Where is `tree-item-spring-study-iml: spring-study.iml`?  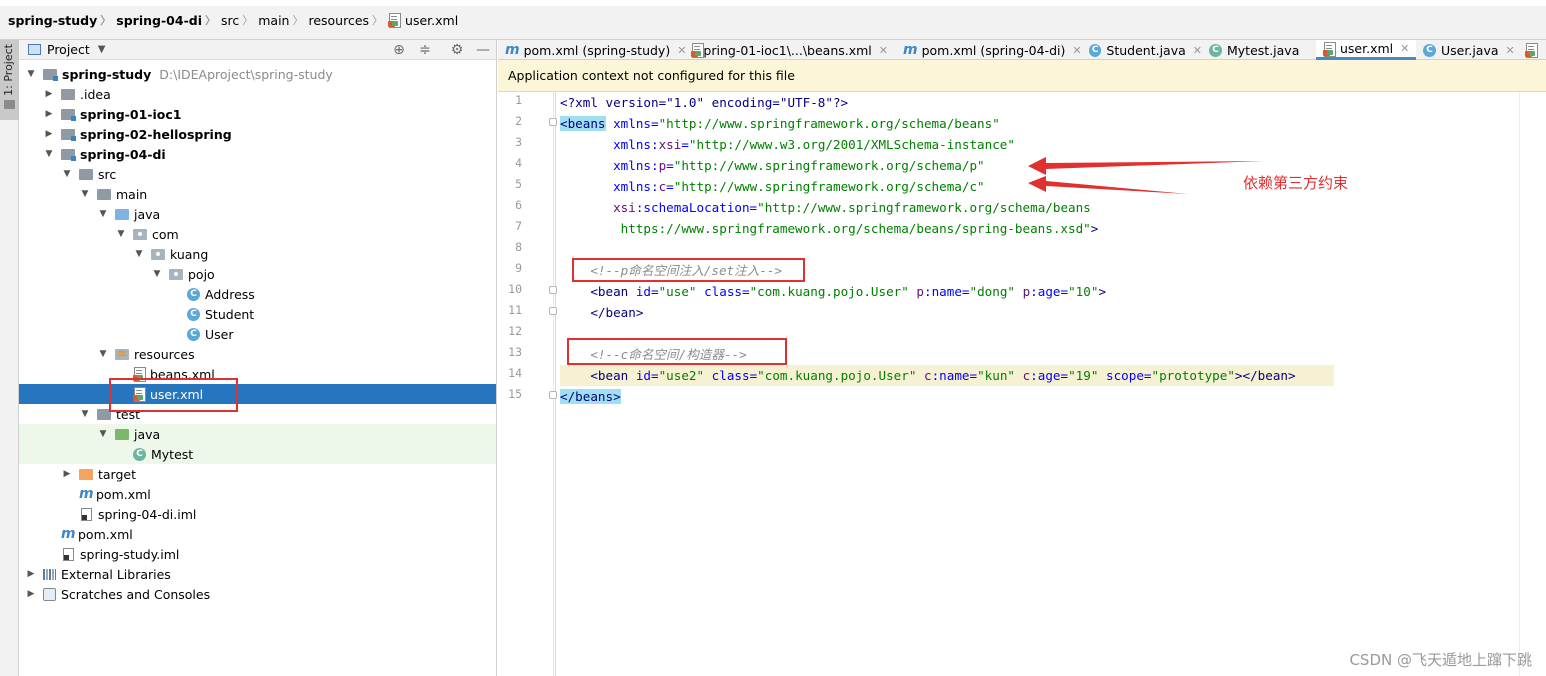 tree-item-spring-study-iml: spring-study.iml is located at coordinates (257, 554).